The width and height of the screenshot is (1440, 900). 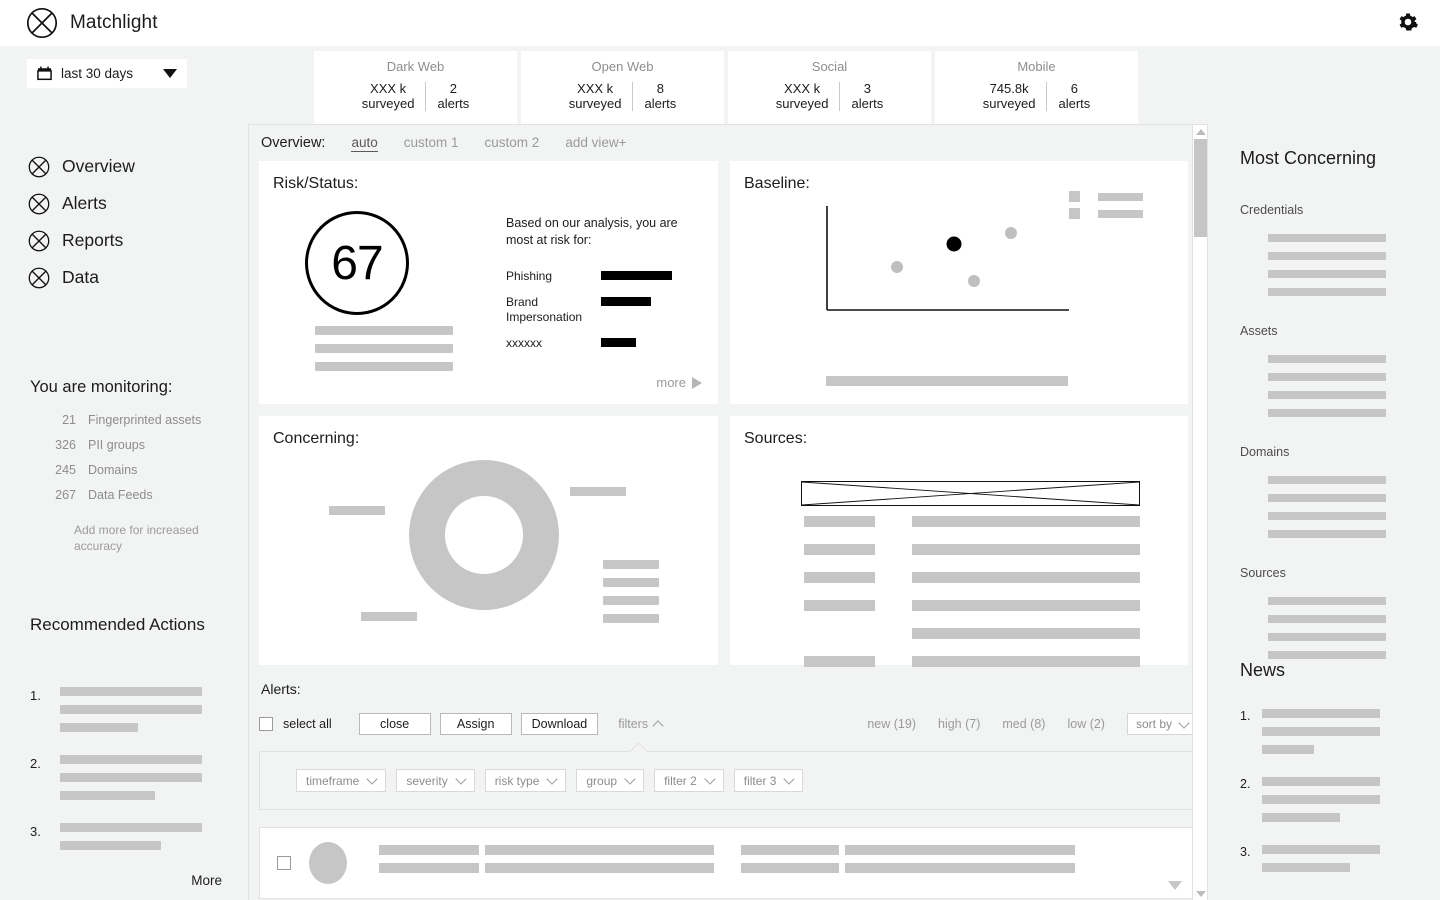 What do you see at coordinates (128, 277) in the screenshot?
I see `sidebar-item-data: Data` at bounding box center [128, 277].